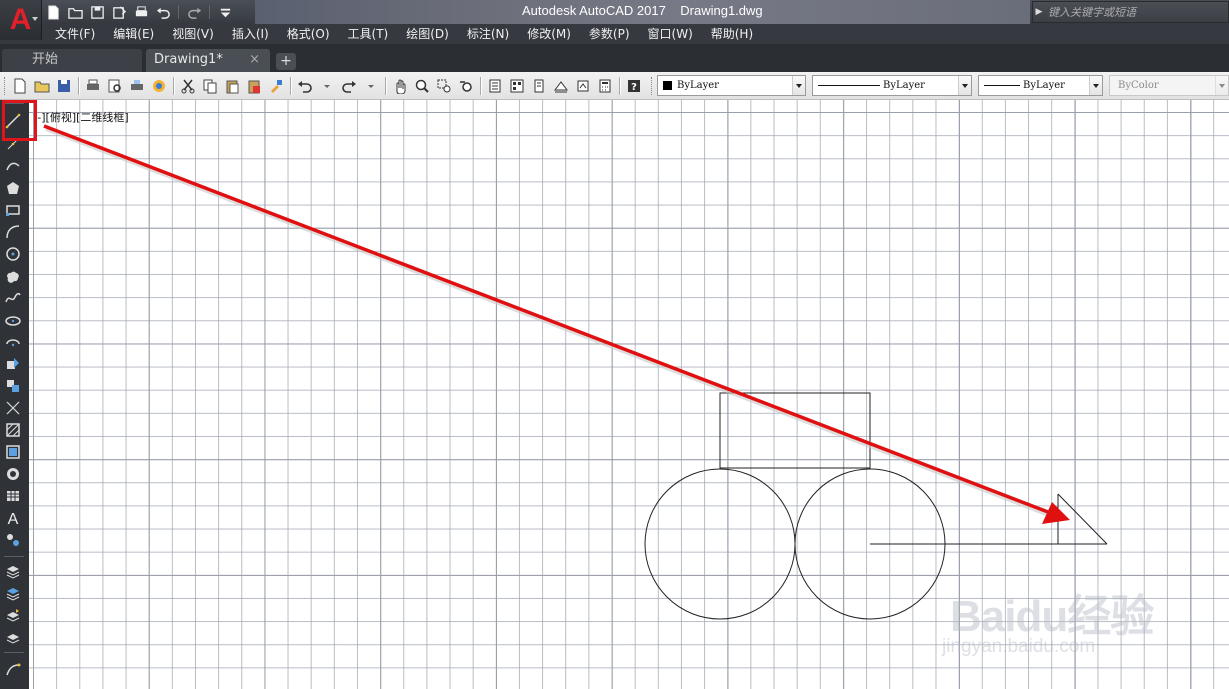 The image size is (1229, 689). I want to click on multiline-text-icon: A, so click(13, 517).